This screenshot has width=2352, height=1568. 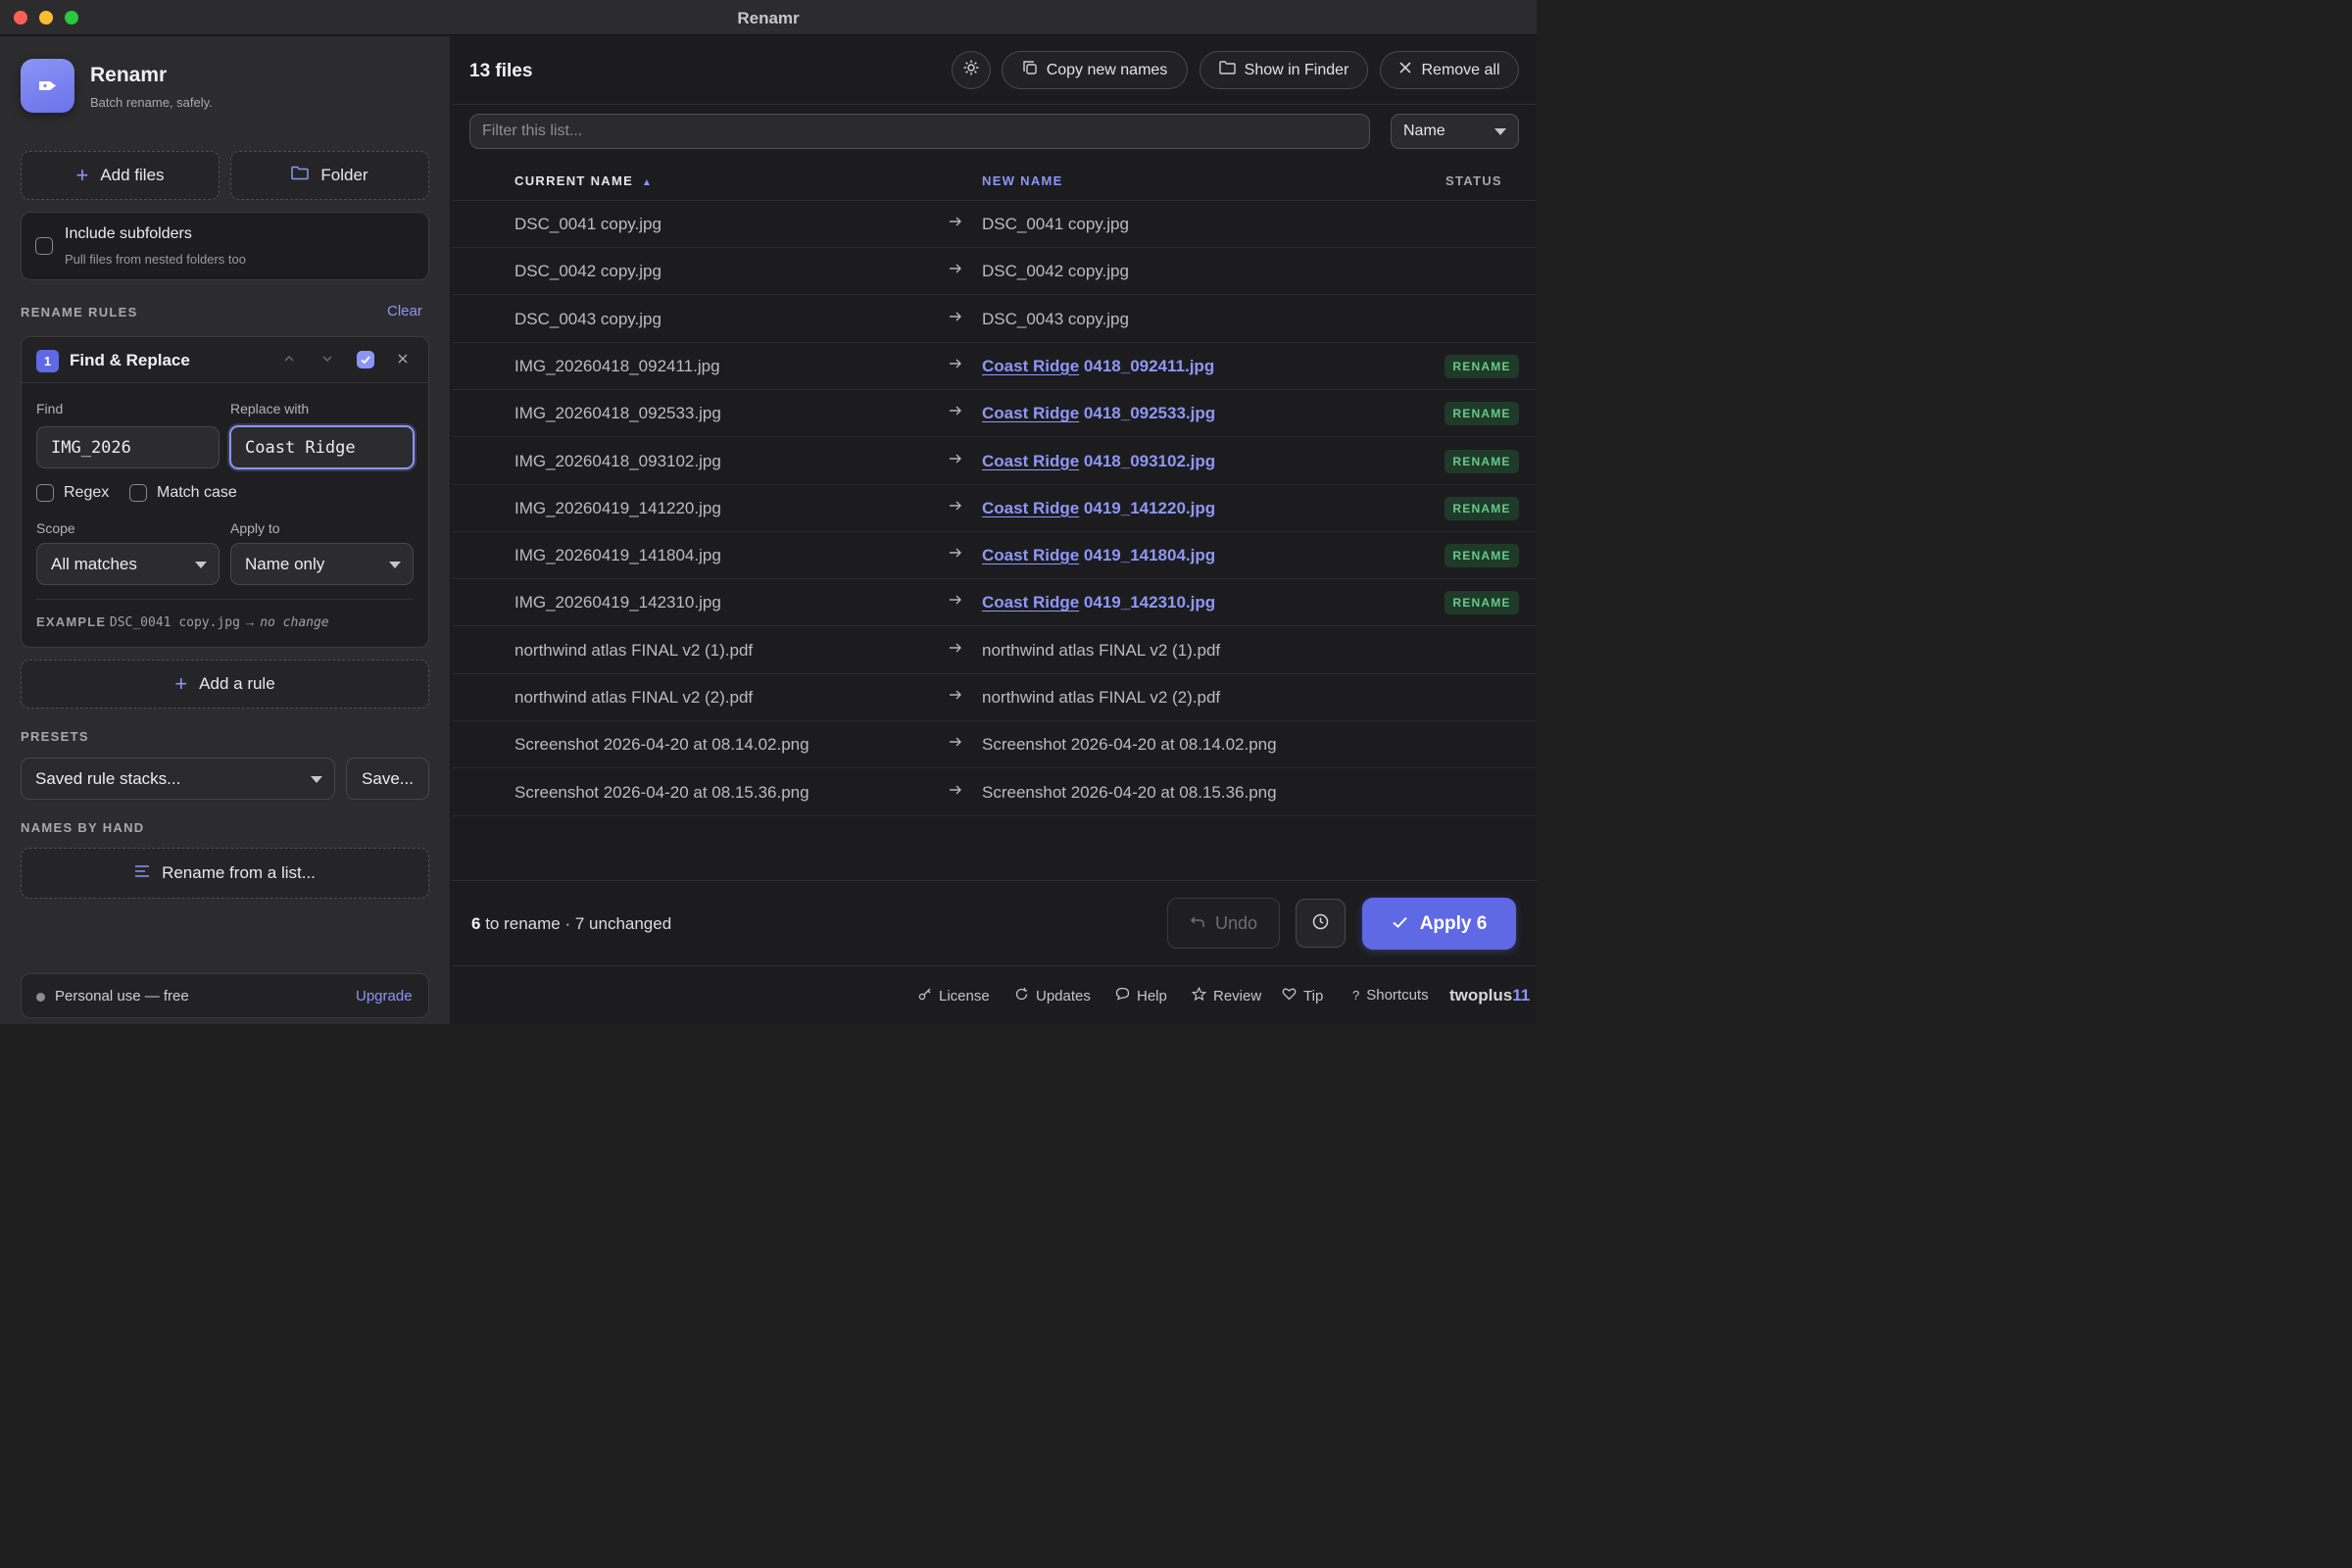 What do you see at coordinates (1439, 924) in the screenshot?
I see `apply-button: Apply 6` at bounding box center [1439, 924].